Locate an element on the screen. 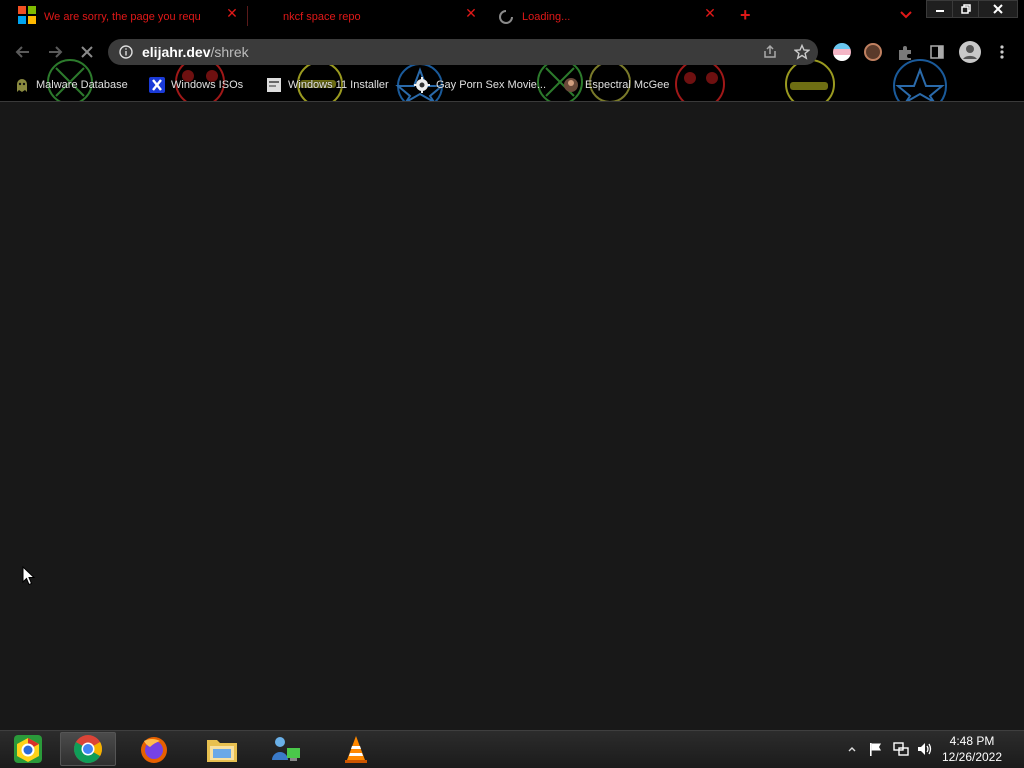 This screenshot has width=1024, height=768. stop-x-icon is located at coordinates (87, 52).